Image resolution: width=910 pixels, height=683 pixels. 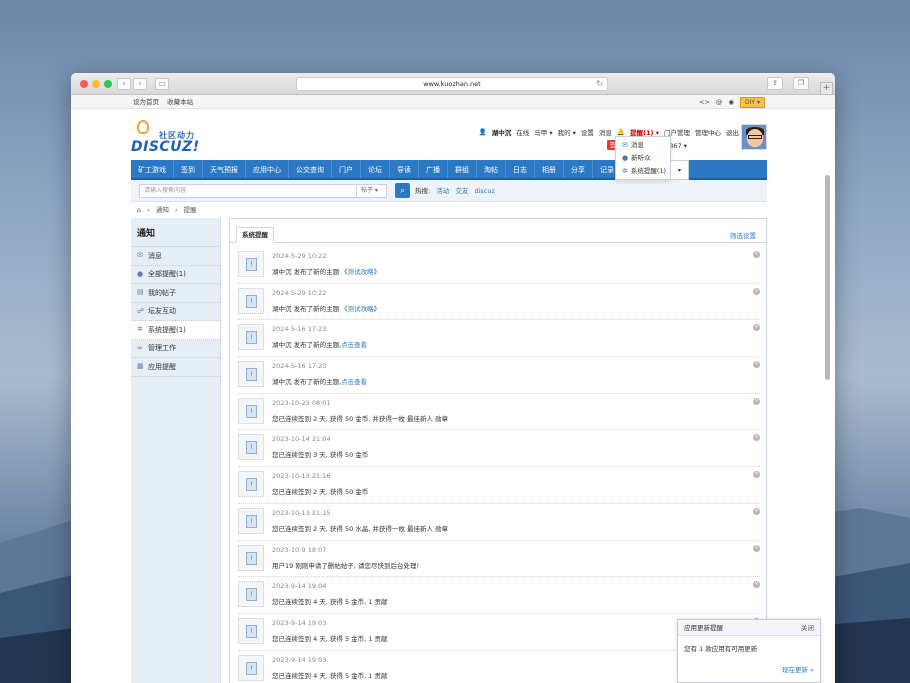 What do you see at coordinates (175, 256) in the screenshot?
I see `sidebar-item: ✉ 消息` at bounding box center [175, 256].